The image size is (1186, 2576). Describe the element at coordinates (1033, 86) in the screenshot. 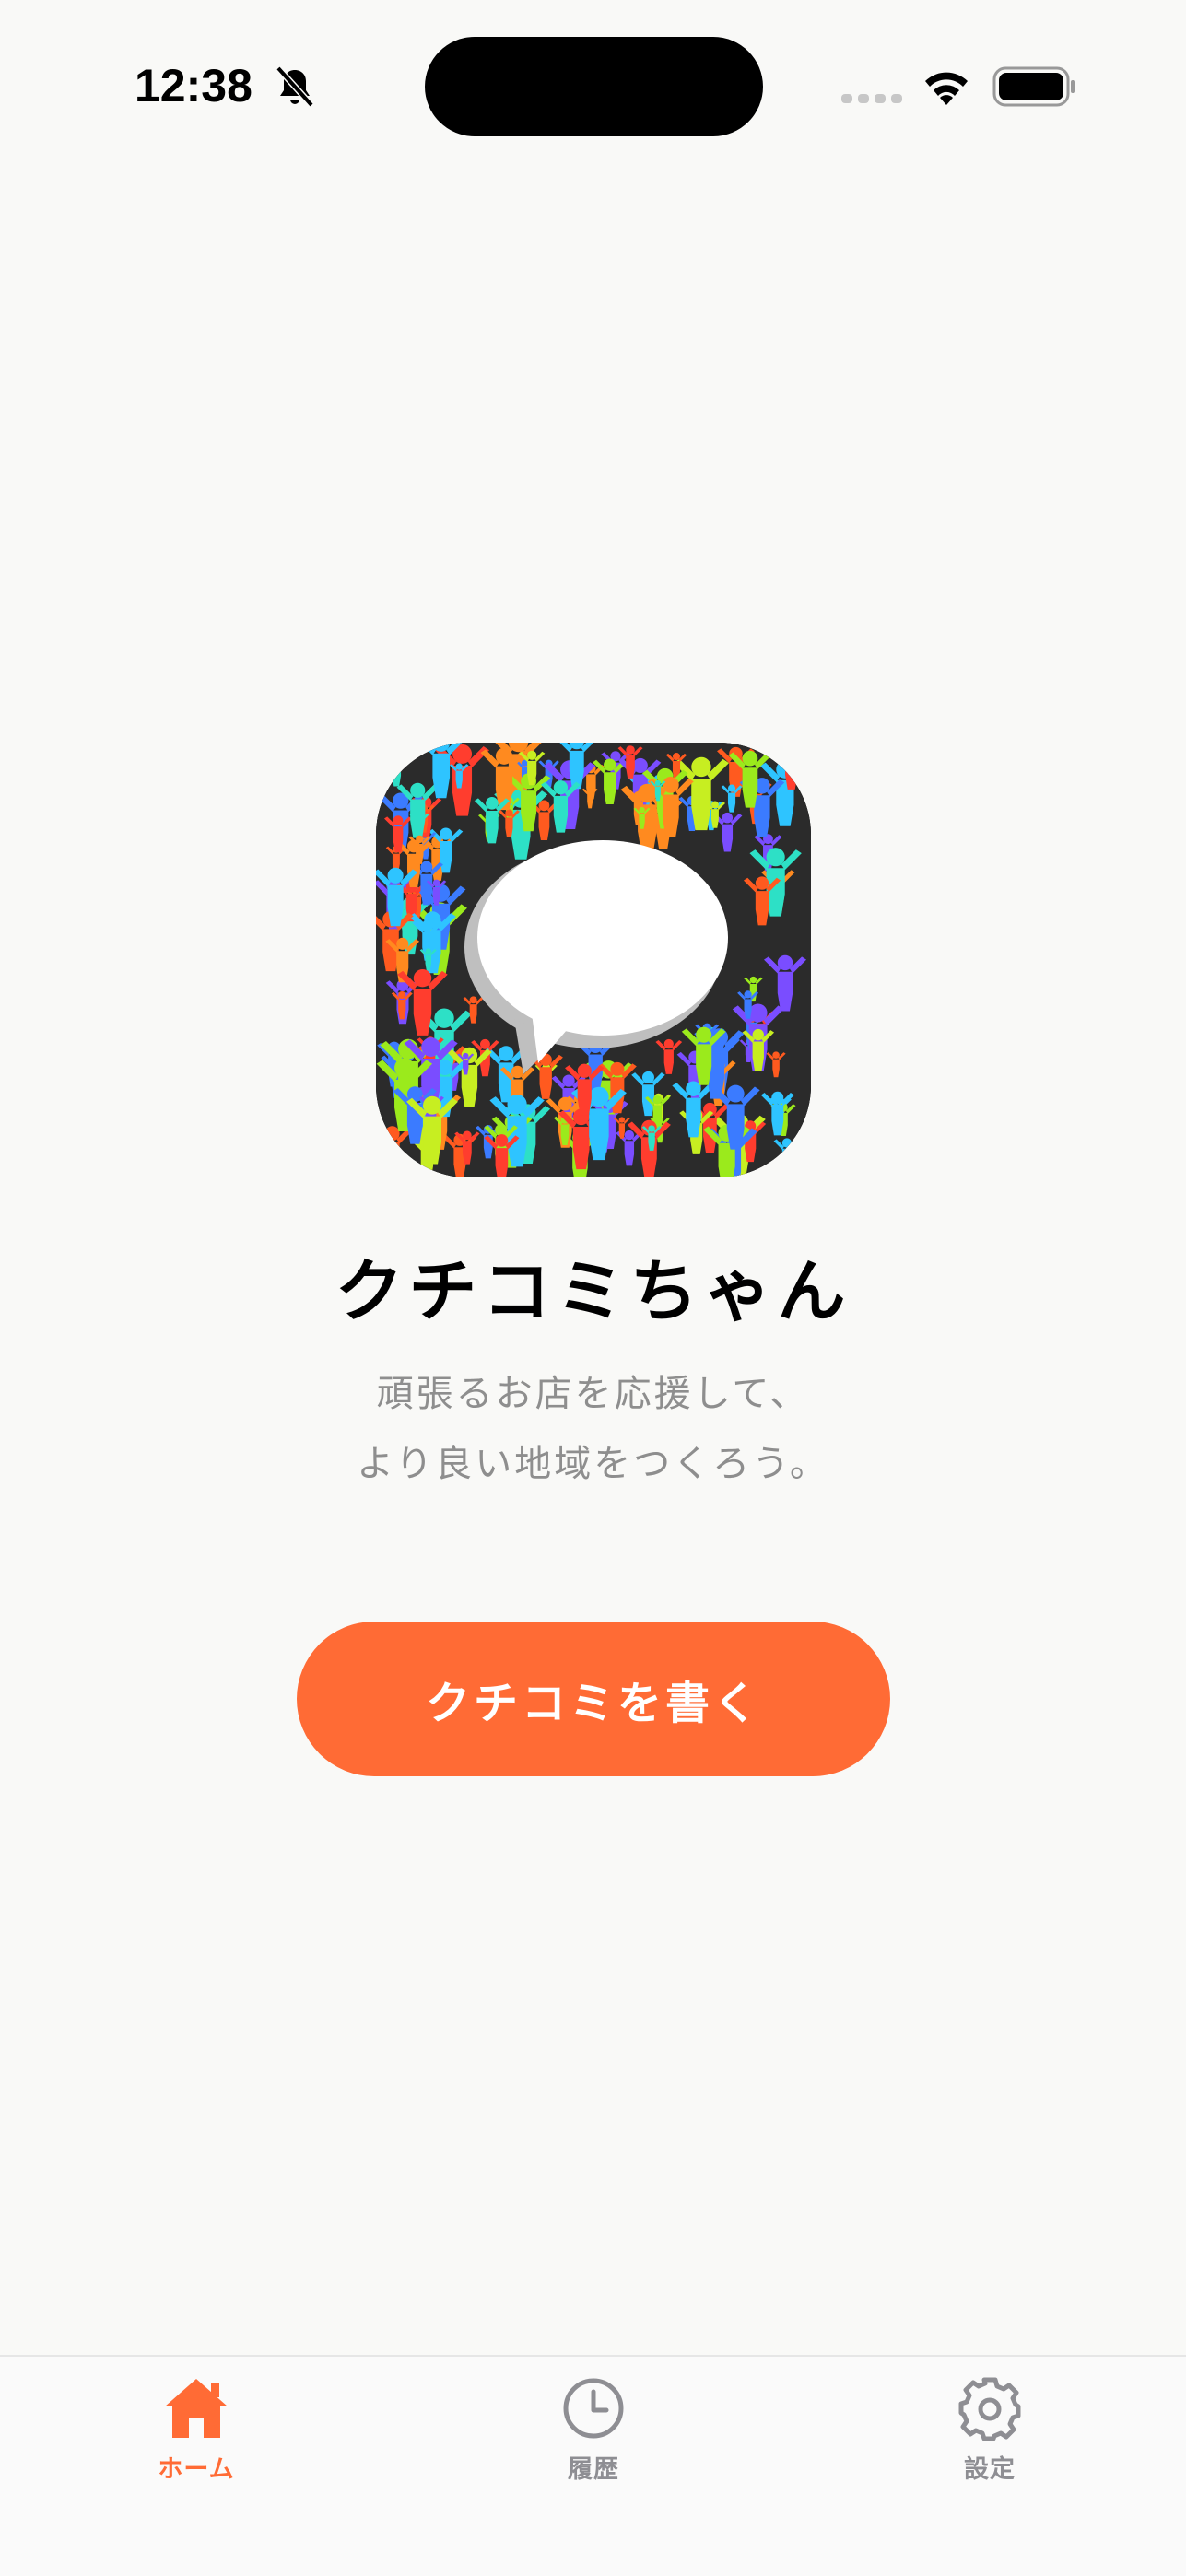

I see `battery-icon` at that location.